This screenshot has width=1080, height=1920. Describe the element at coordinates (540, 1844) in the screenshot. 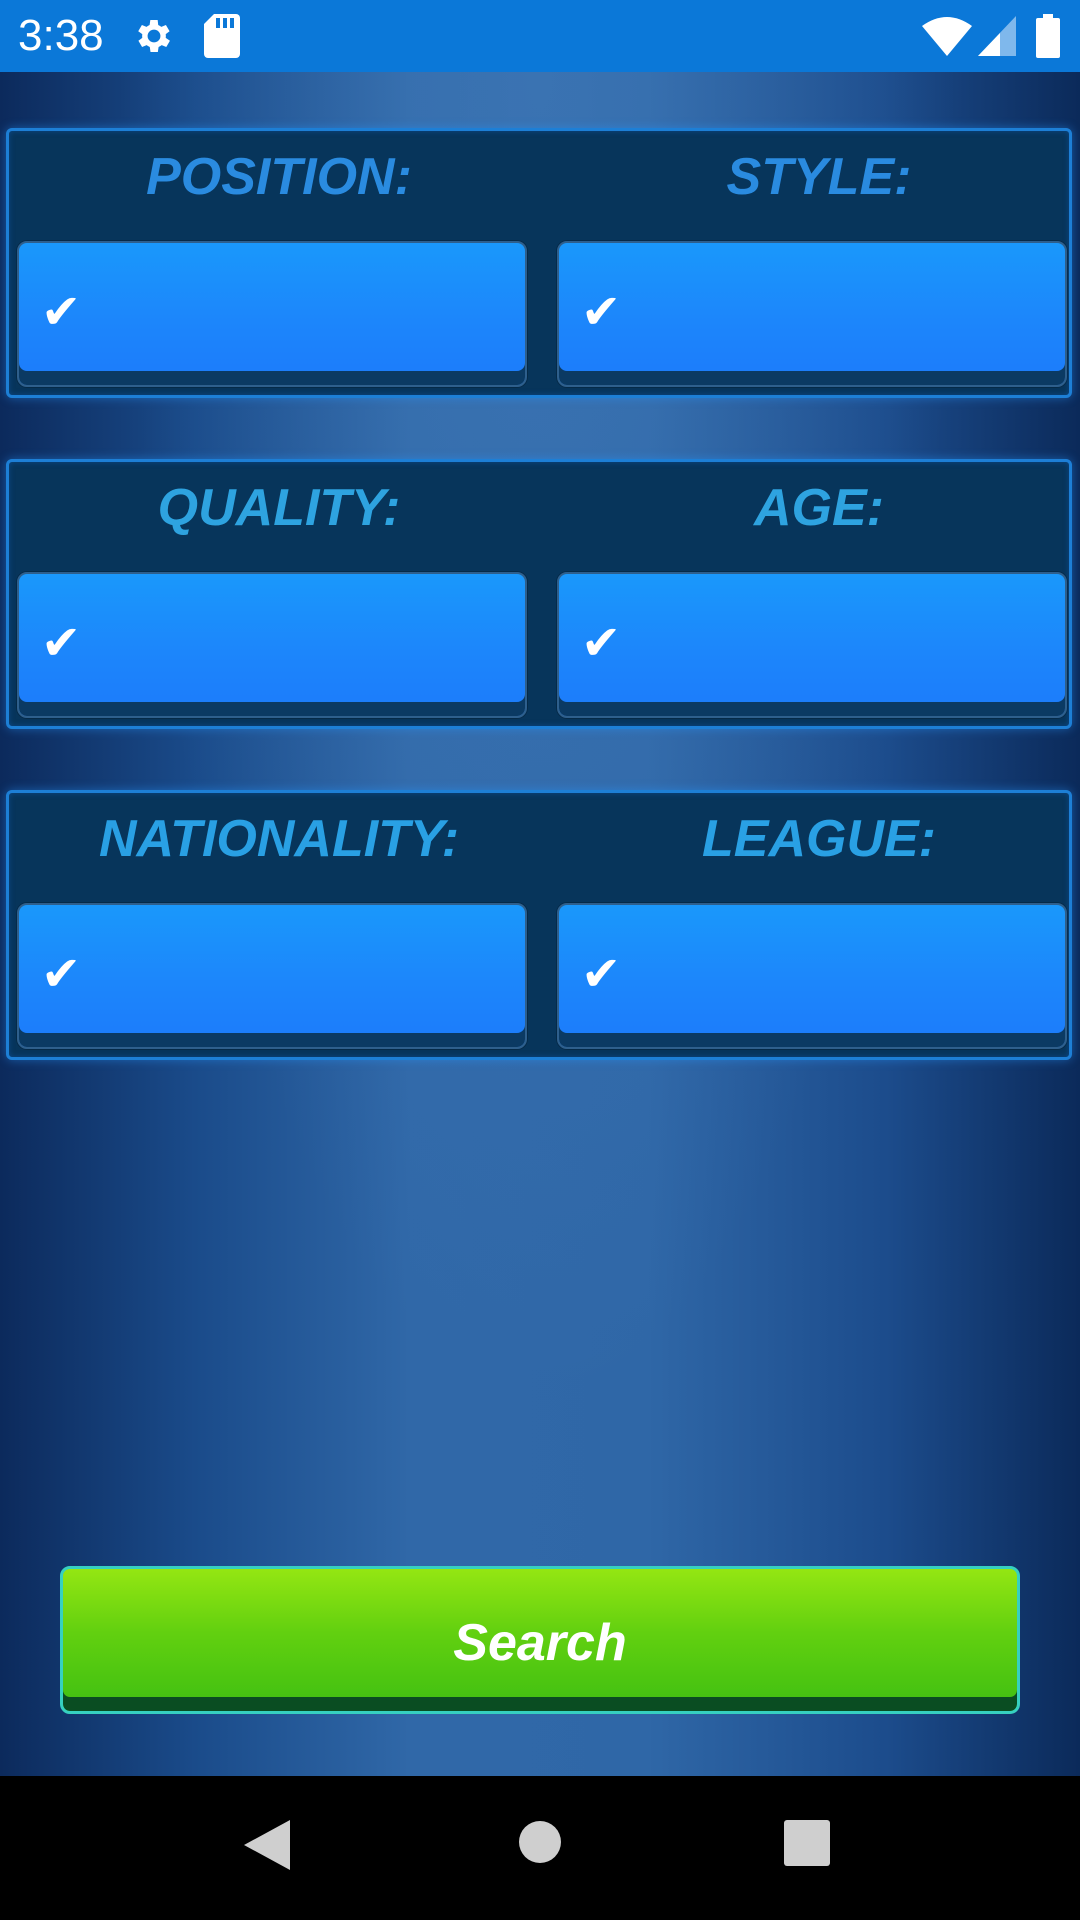

I see `home-icon` at that location.